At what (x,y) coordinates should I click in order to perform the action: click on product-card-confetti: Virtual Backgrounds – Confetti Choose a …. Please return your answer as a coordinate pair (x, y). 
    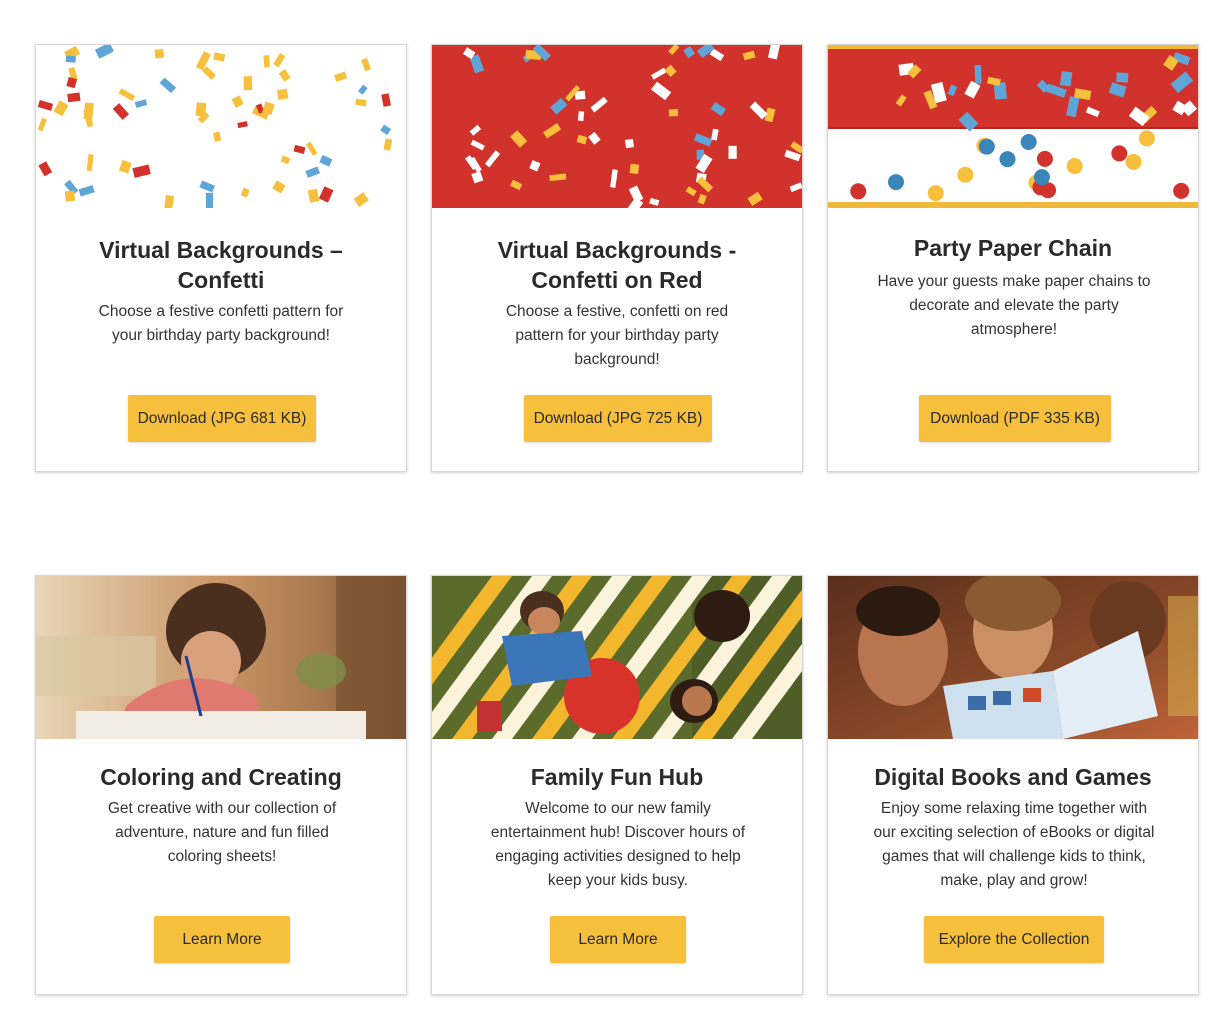
    Looking at the image, I should click on (221, 258).